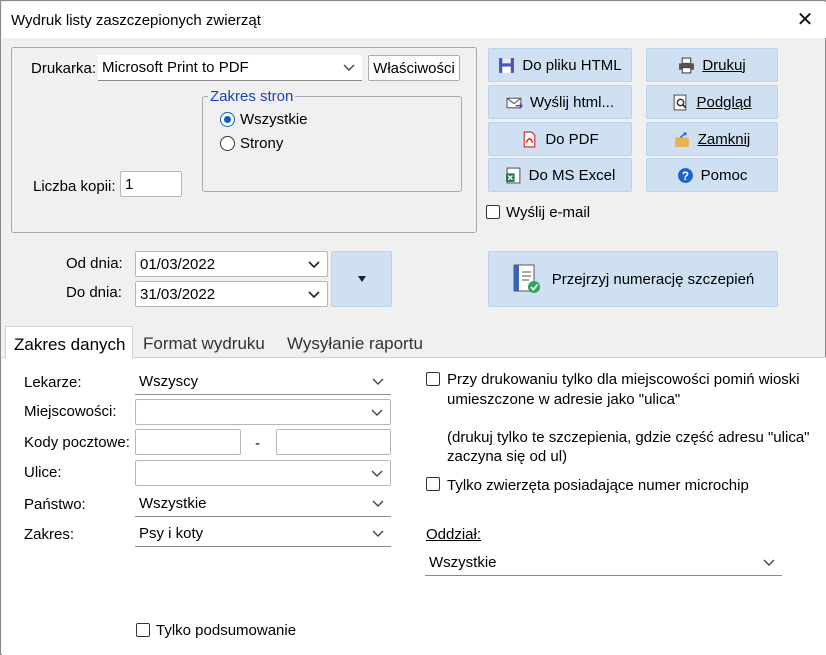 This screenshot has height=655, width=826. What do you see at coordinates (53, 382) in the screenshot?
I see `doctors-label: Lekarze:` at bounding box center [53, 382].